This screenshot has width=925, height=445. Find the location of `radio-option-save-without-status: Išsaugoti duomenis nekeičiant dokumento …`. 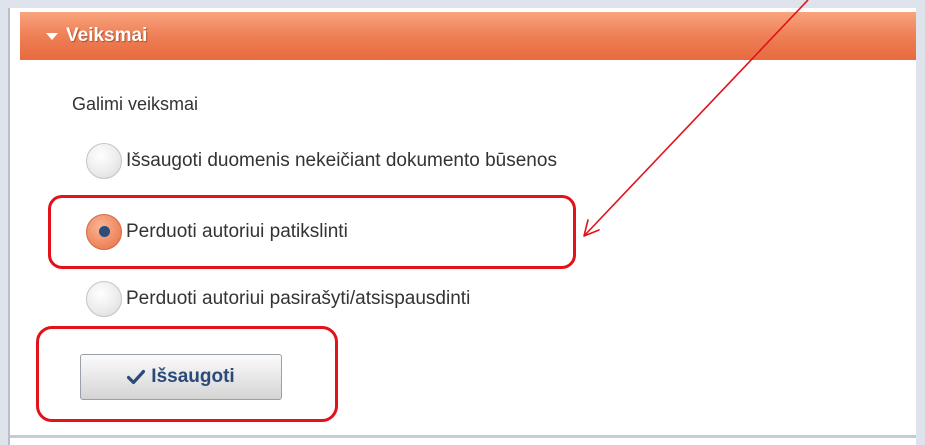

radio-option-save-without-status: Išsaugoti duomenis nekeičiant dokumento … is located at coordinates (321, 161).